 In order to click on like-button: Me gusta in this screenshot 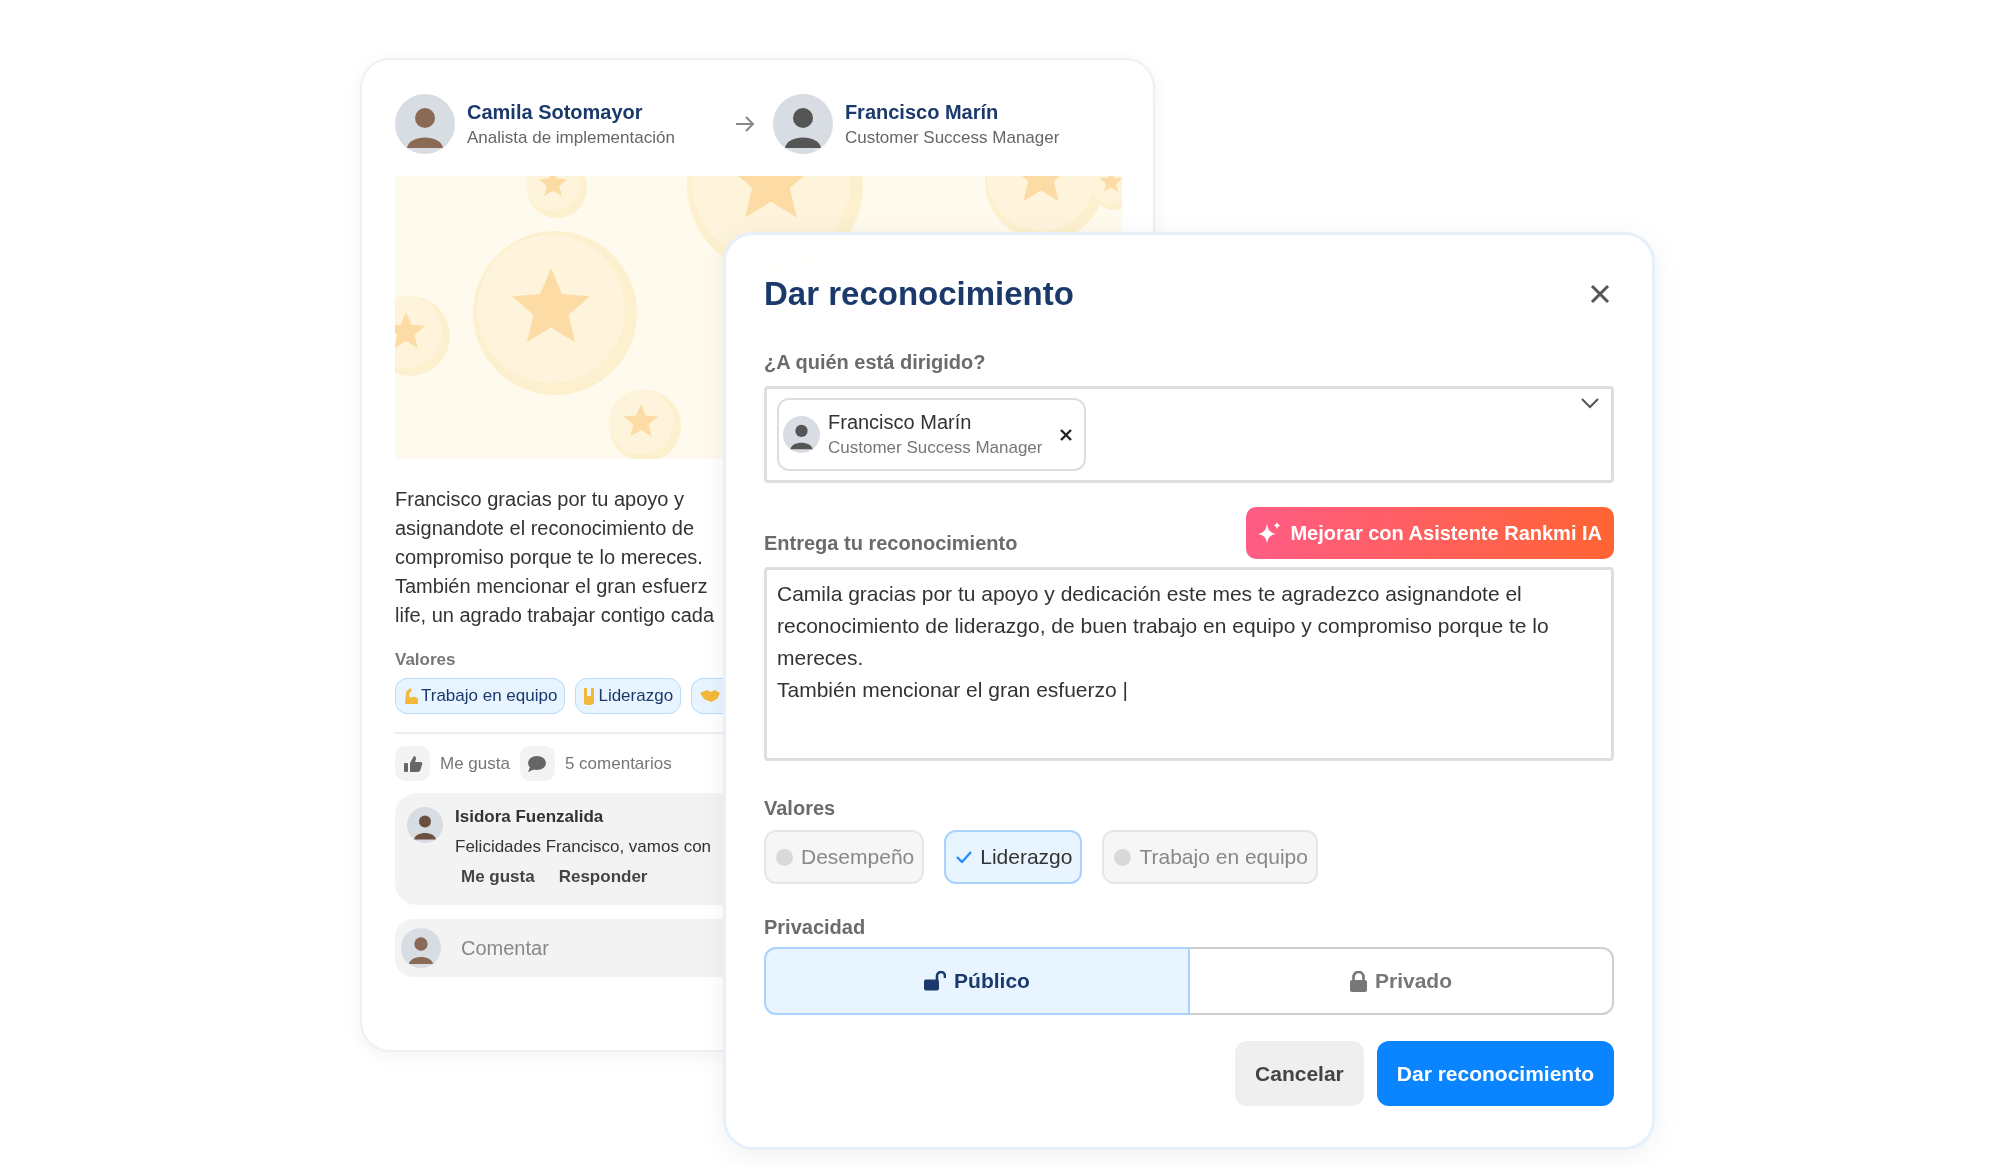, I will do `click(452, 763)`.